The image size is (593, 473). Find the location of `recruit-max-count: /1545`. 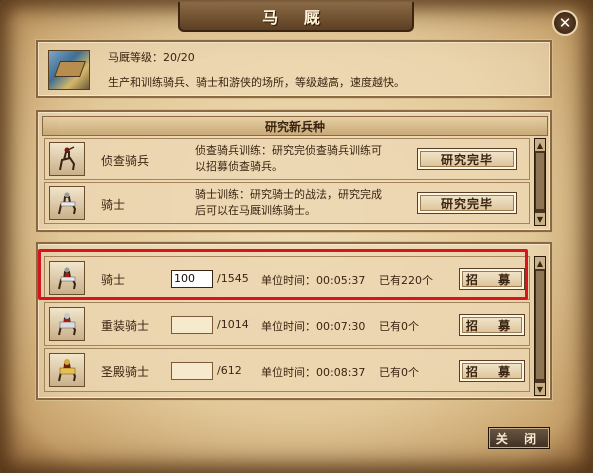

recruit-max-count: /1545 is located at coordinates (233, 278).